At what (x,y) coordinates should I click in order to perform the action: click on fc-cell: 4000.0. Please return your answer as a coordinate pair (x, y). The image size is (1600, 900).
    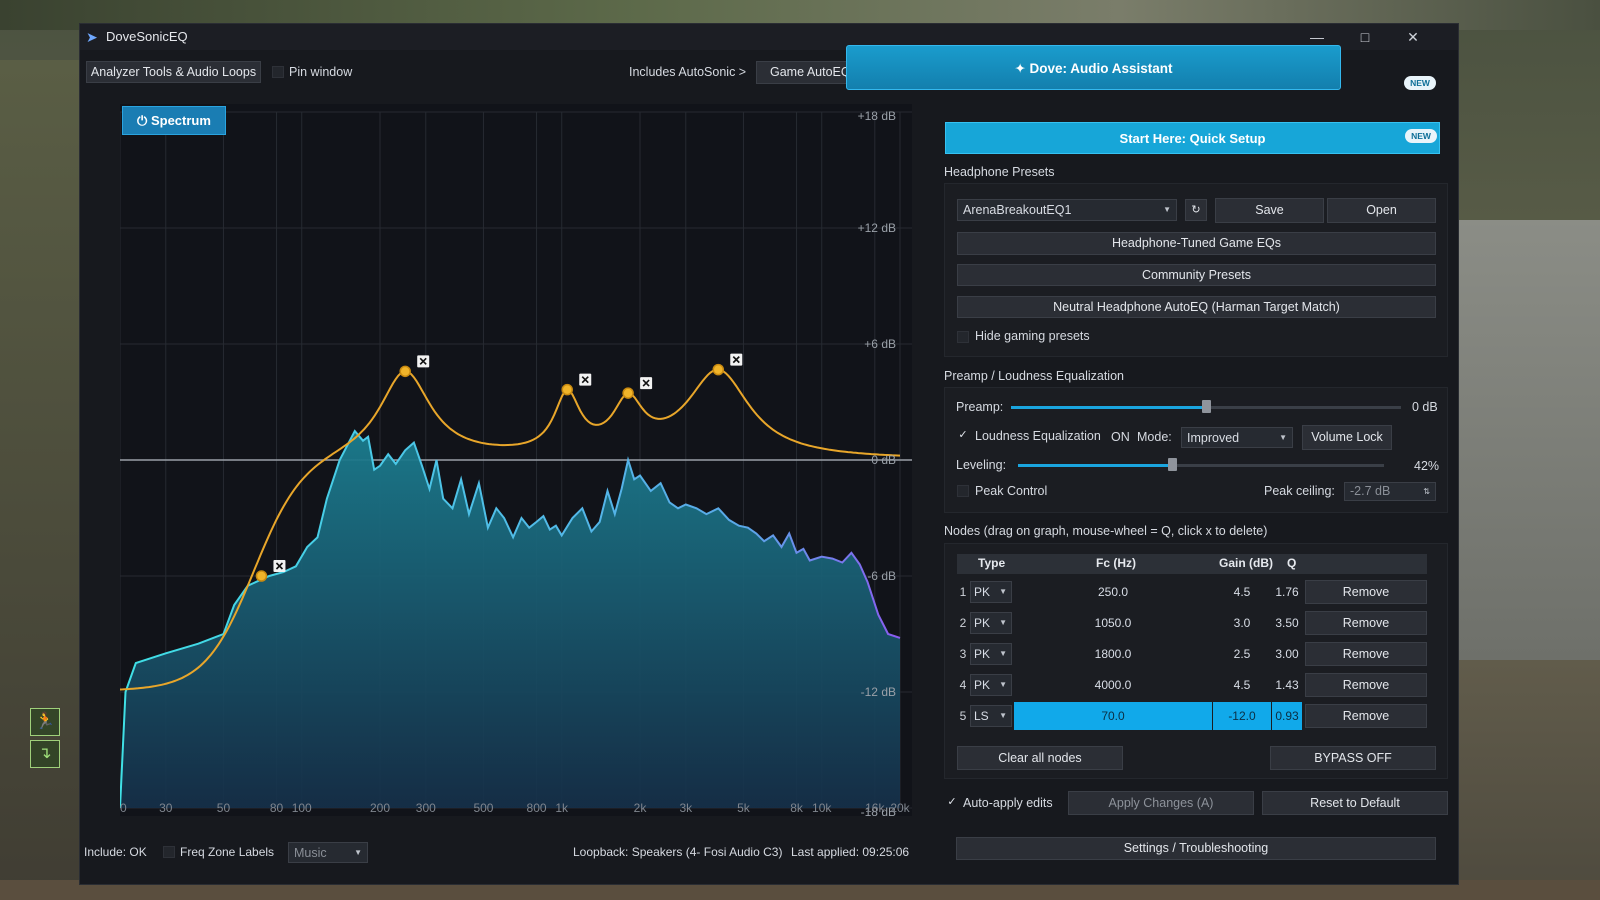
    Looking at the image, I should click on (1113, 685).